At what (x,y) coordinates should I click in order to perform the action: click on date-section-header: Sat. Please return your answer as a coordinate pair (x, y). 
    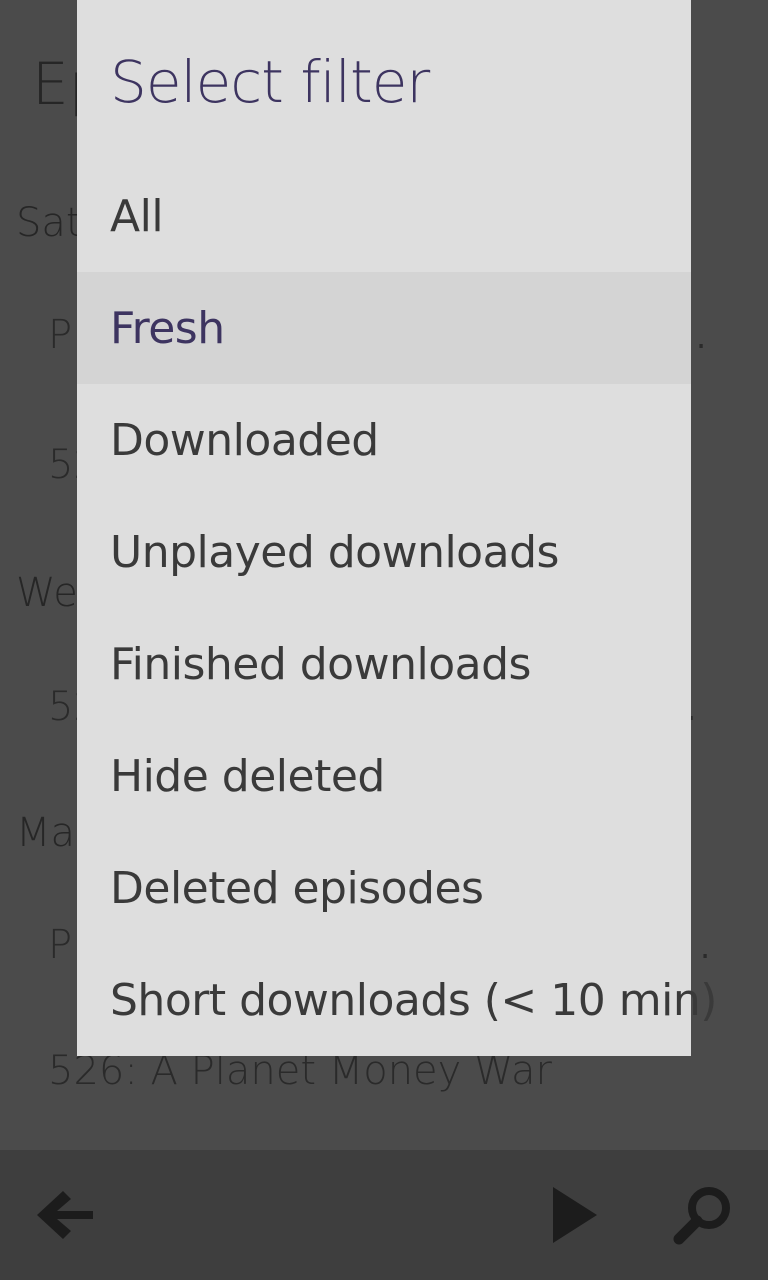
    Looking at the image, I should click on (49, 223).